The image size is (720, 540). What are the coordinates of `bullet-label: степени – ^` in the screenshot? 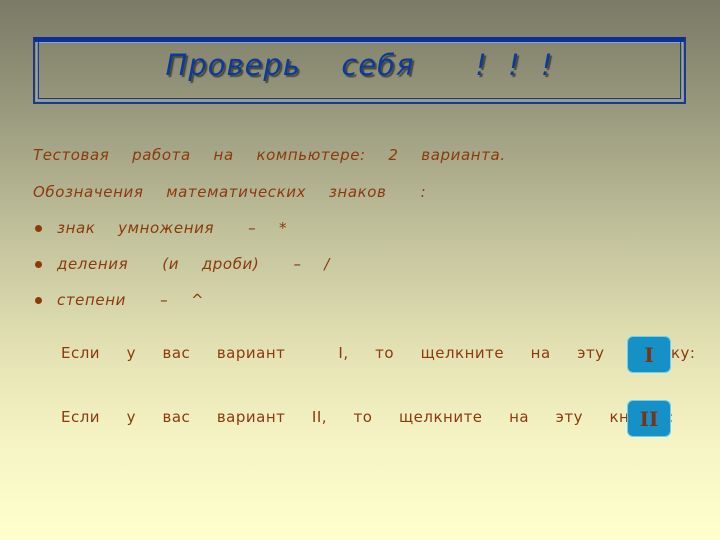 It's located at (131, 300).